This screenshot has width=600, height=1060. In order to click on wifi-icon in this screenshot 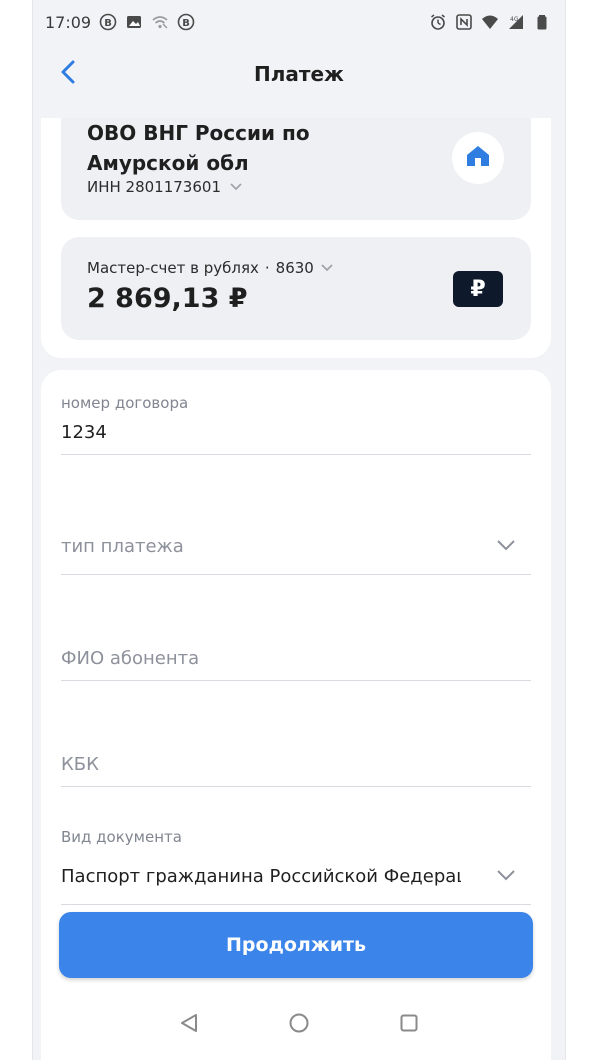, I will do `click(490, 22)`.